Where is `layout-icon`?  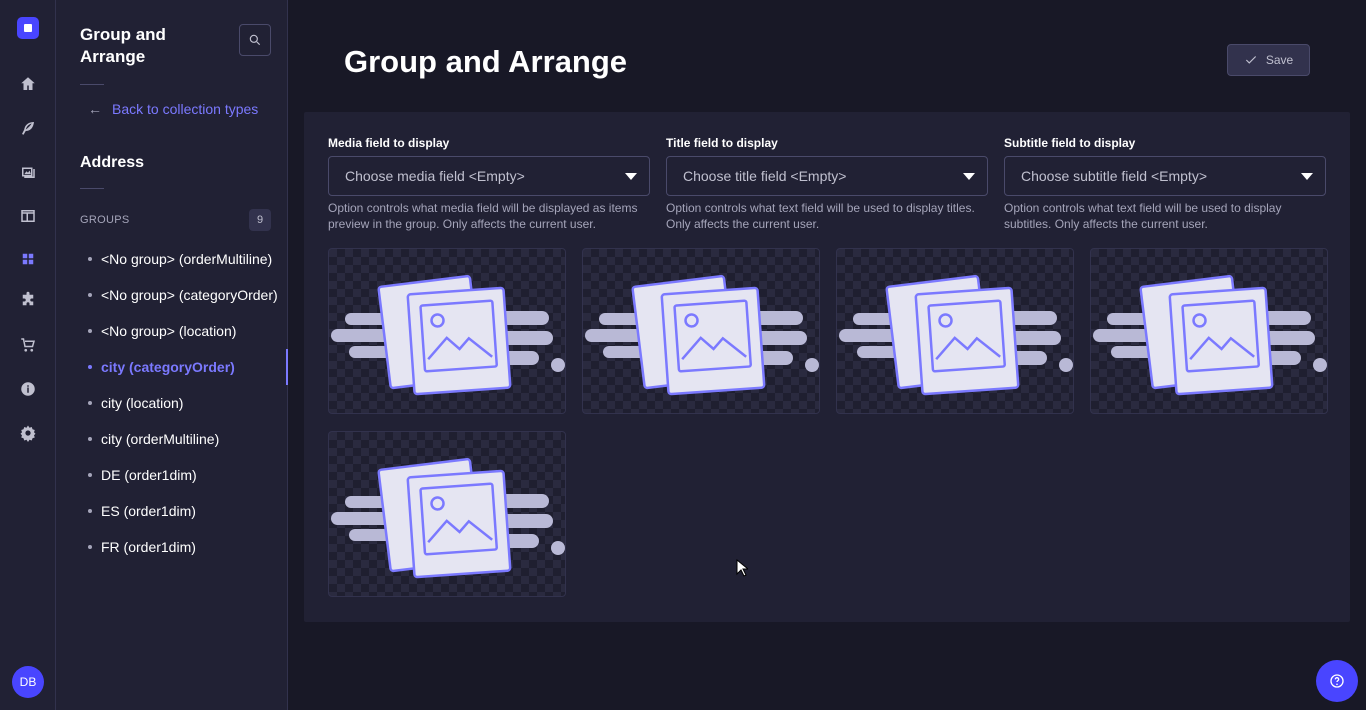 layout-icon is located at coordinates (28, 216).